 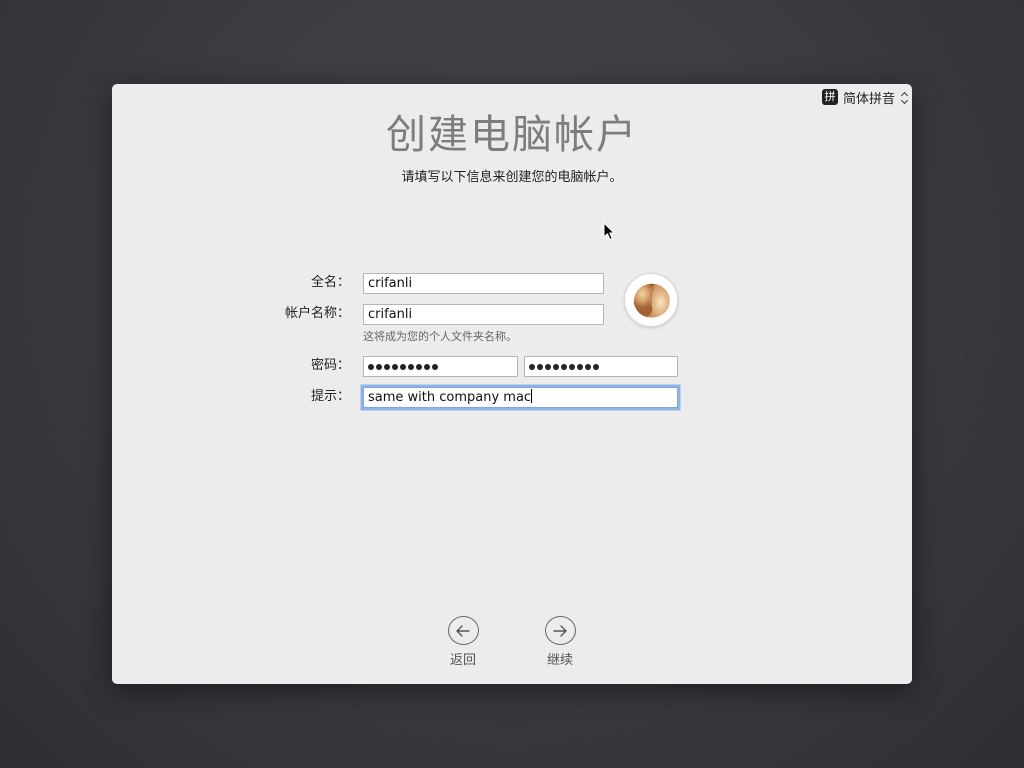 What do you see at coordinates (450, 397) in the screenshot?
I see `hint-value: same with company mac` at bounding box center [450, 397].